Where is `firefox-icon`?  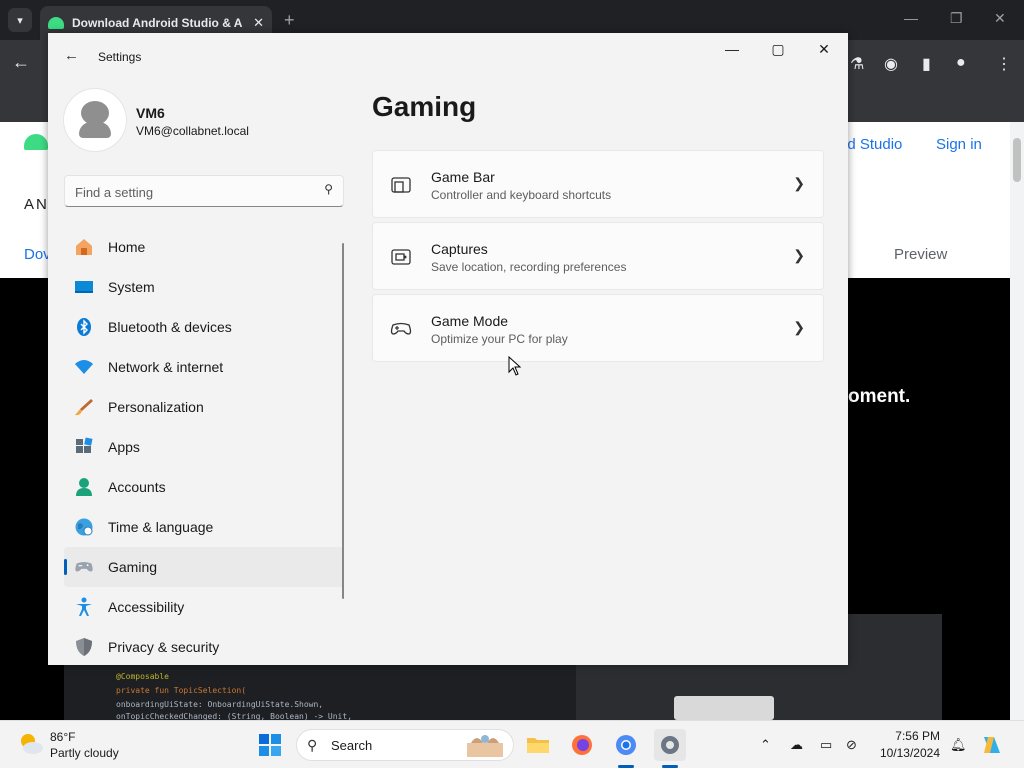 firefox-icon is located at coordinates (582, 745).